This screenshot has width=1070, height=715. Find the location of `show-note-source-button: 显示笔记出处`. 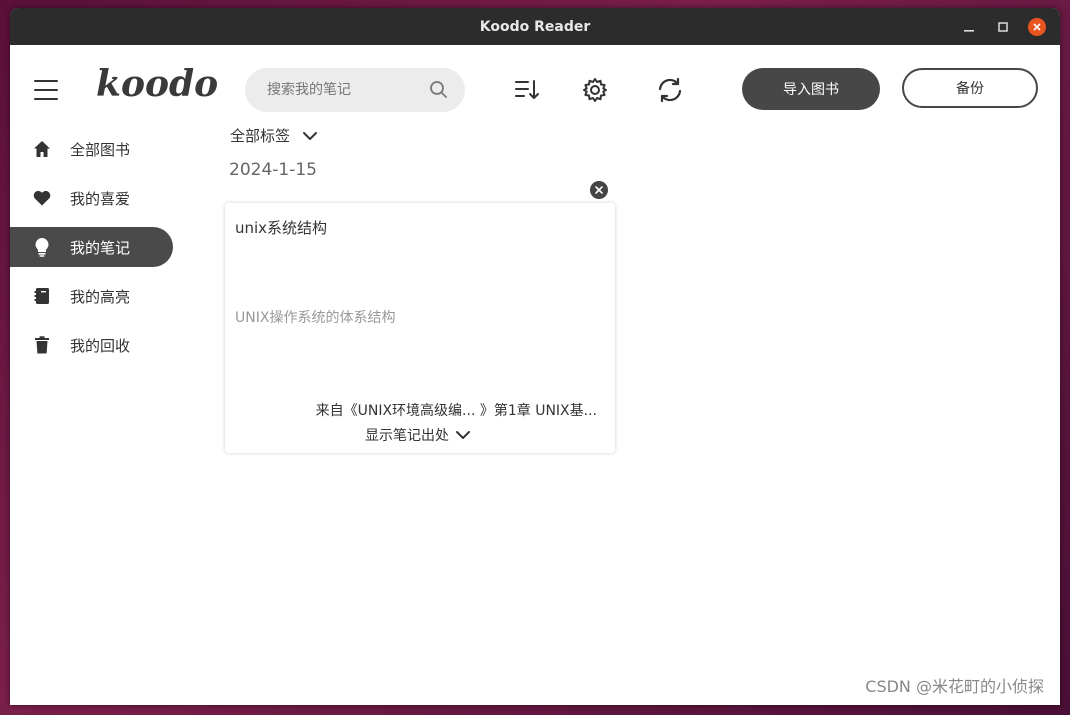

show-note-source-button: 显示笔记出处 is located at coordinates (418, 435).